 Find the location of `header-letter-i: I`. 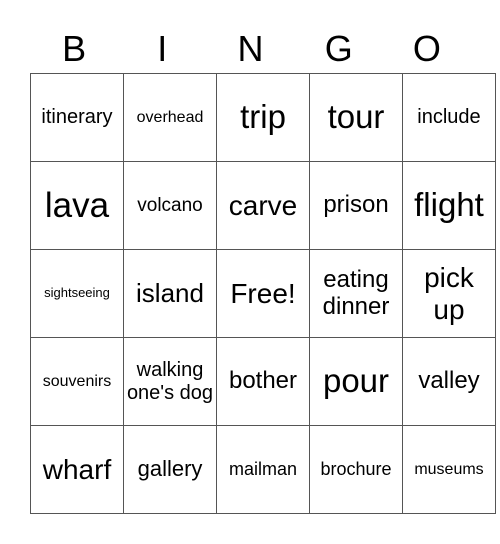

header-letter-i: I is located at coordinates (162, 48).